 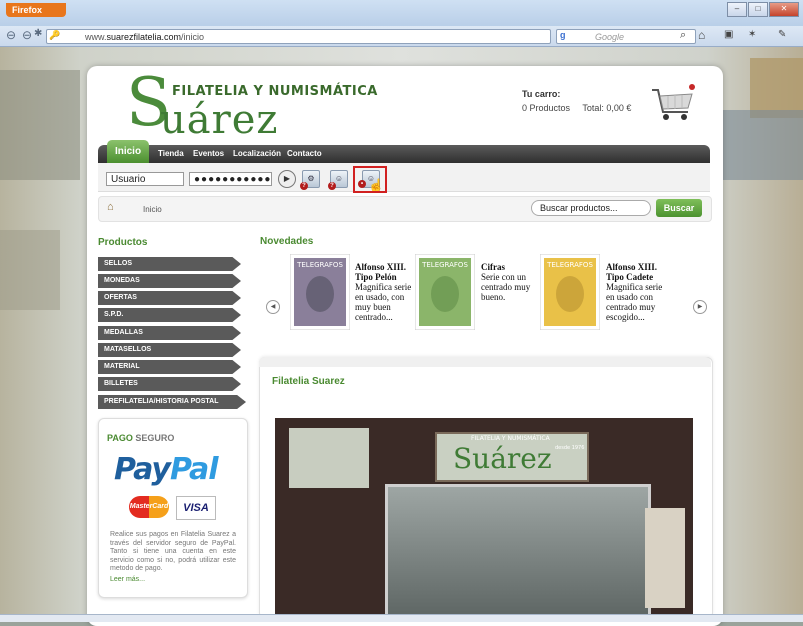 What do you see at coordinates (404, 154) in the screenshot?
I see `main-menu-bar` at bounding box center [404, 154].